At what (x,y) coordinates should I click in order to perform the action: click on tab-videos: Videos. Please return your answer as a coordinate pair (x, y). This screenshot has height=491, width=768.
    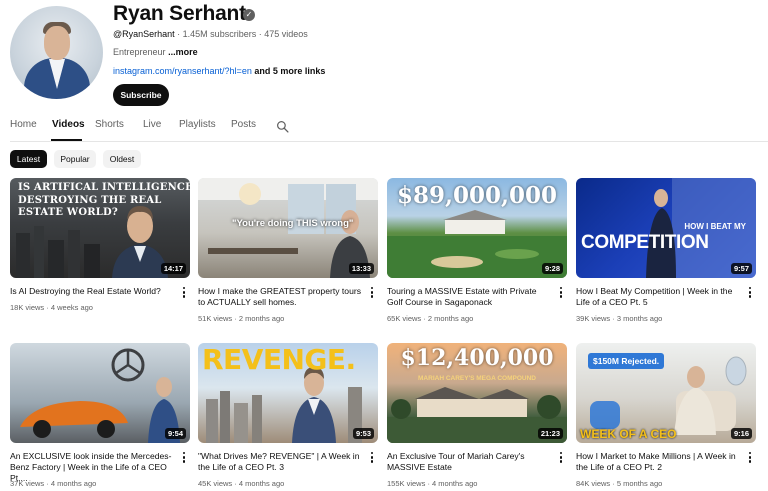
    Looking at the image, I should click on (68, 124).